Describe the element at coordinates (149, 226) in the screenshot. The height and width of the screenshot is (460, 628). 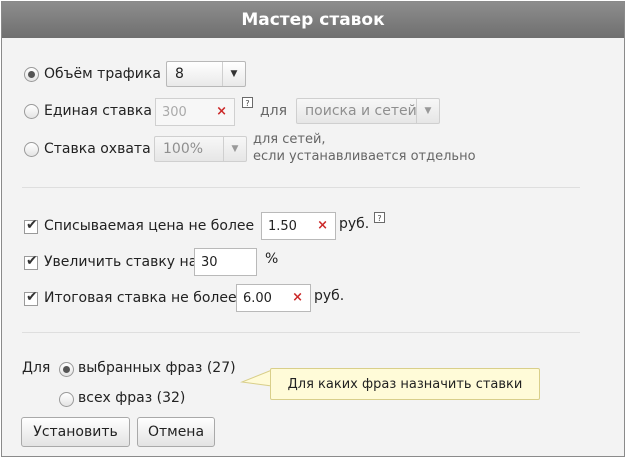
I see `max-price-label: Списываемая цена не более` at that location.